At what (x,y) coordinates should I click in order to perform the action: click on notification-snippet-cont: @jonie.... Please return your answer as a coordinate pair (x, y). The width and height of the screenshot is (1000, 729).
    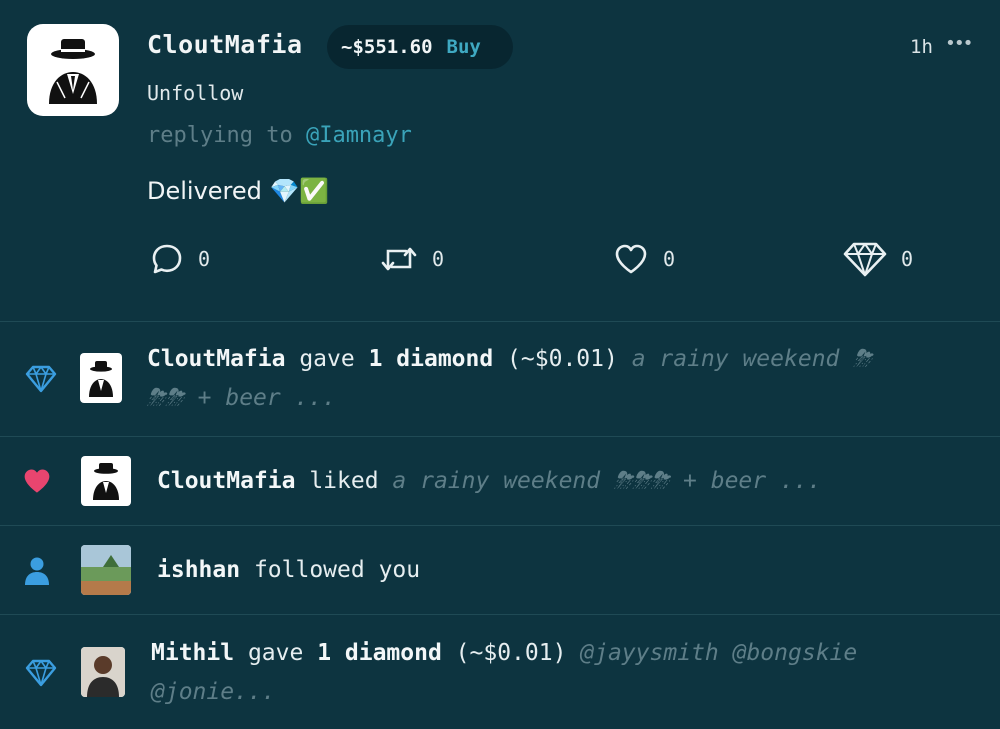
    Looking at the image, I should click on (213, 692).